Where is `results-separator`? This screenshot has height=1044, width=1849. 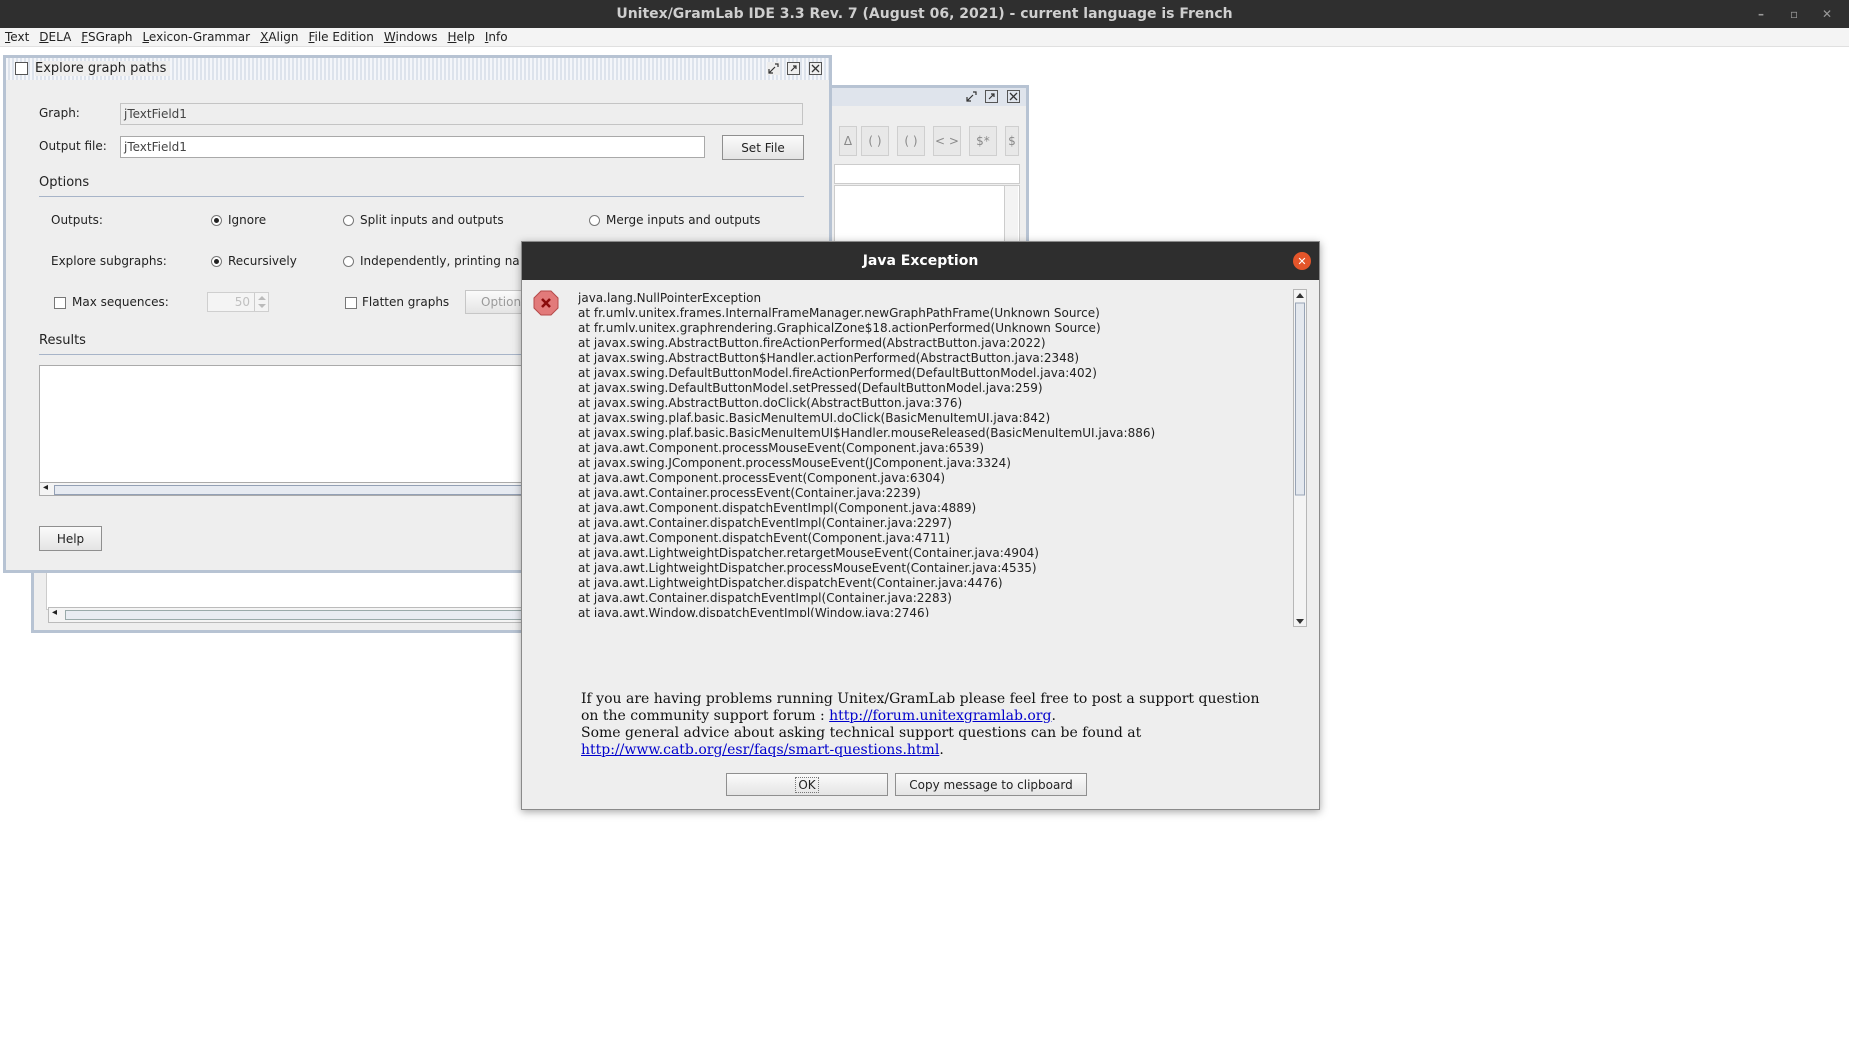
results-separator is located at coordinates (284, 354).